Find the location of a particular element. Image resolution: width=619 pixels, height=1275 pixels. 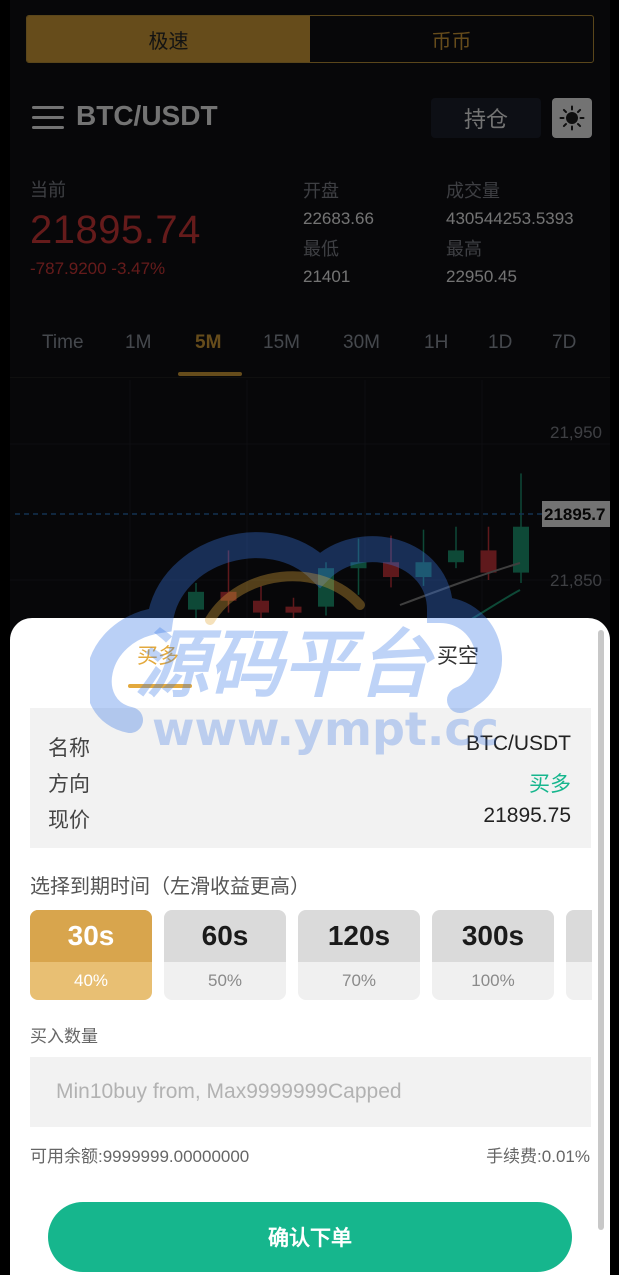

expiry-rate: 100% is located at coordinates (493, 980).